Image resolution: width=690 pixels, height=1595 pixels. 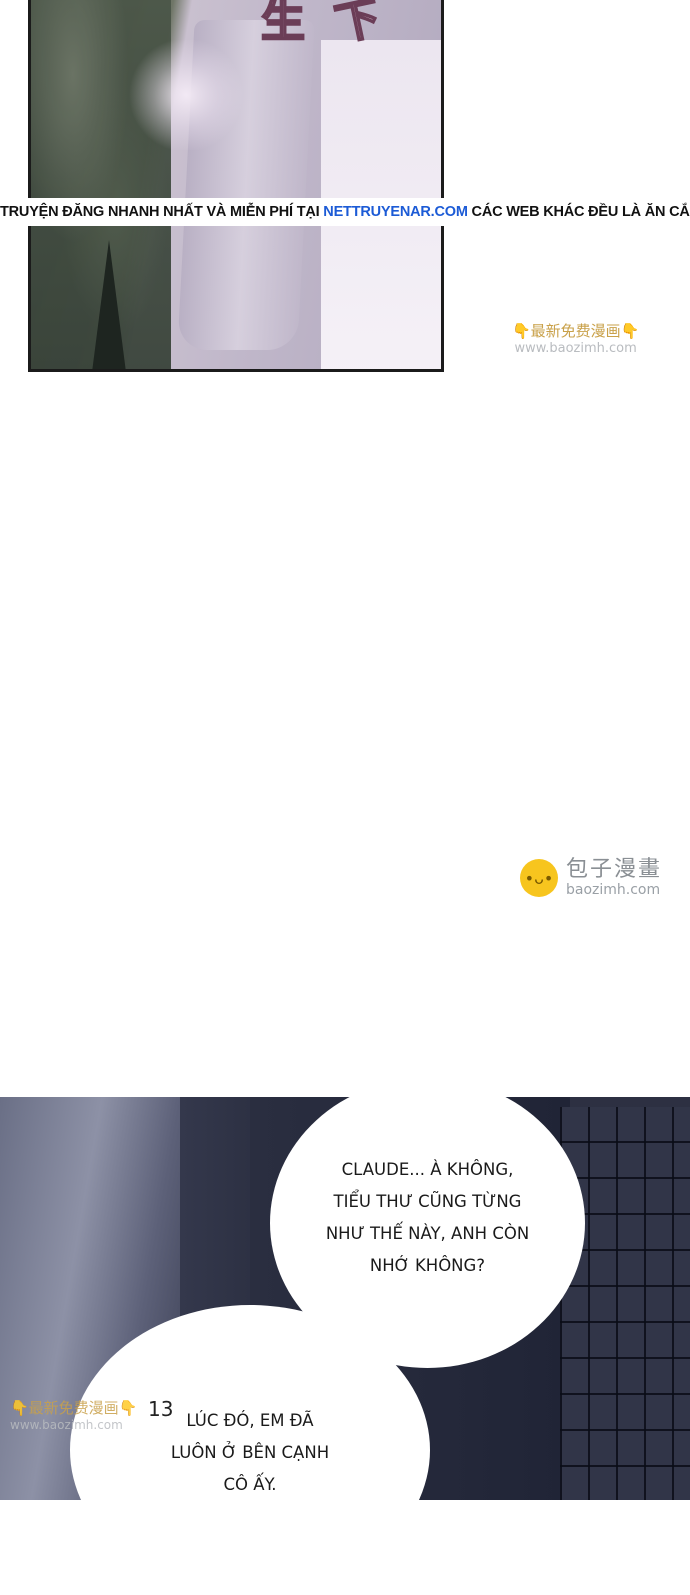 I want to click on bubble1-line: TIỂU THƯ CŨNG TỪNG, so click(x=427, y=1201).